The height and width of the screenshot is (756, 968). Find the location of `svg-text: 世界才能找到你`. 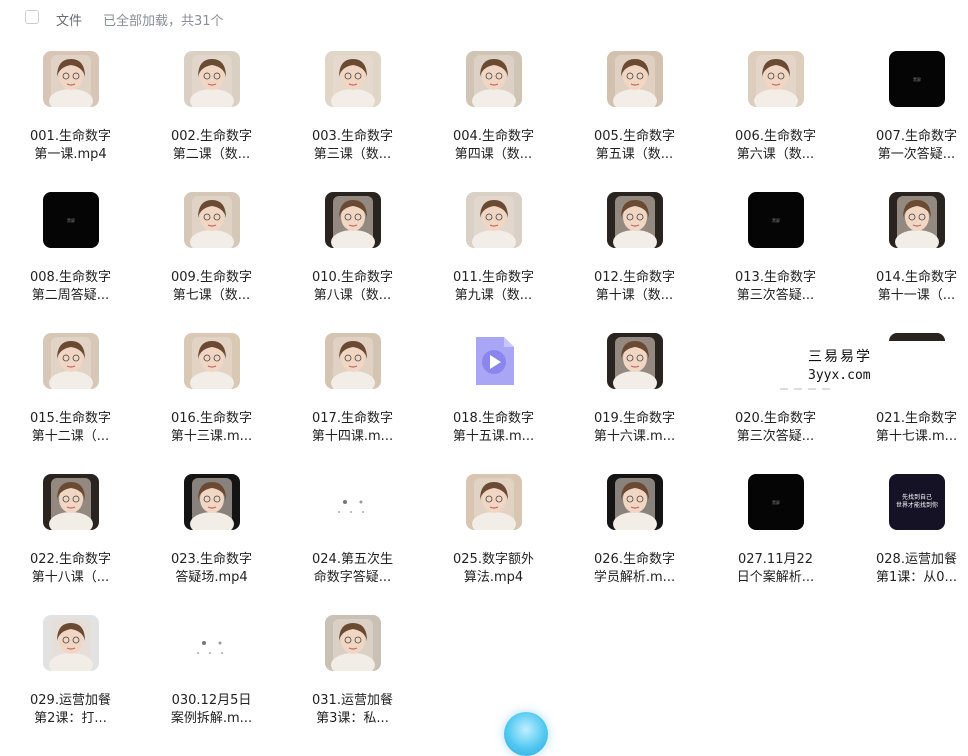

svg-text: 世界才能找到你 is located at coordinates (917, 505).